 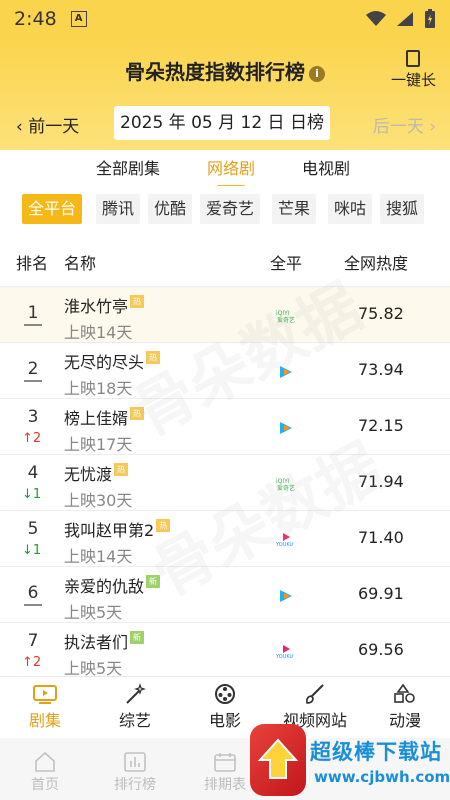 What do you see at coordinates (376, 262) in the screenshot?
I see `col-heat: 全网热度` at bounding box center [376, 262].